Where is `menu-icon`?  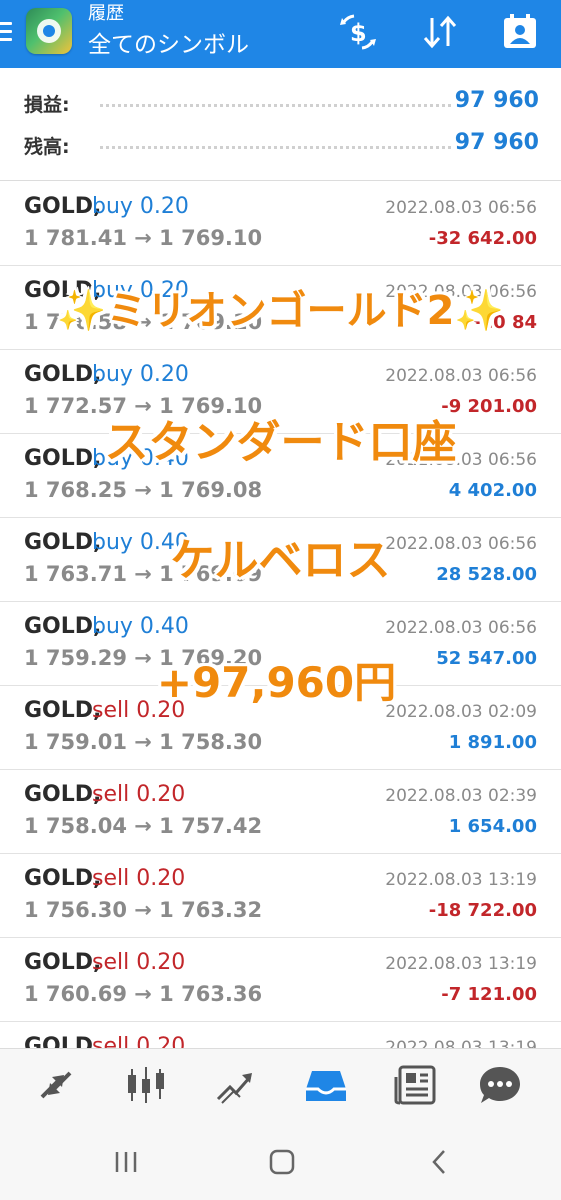
menu-icon is located at coordinates (6, 32).